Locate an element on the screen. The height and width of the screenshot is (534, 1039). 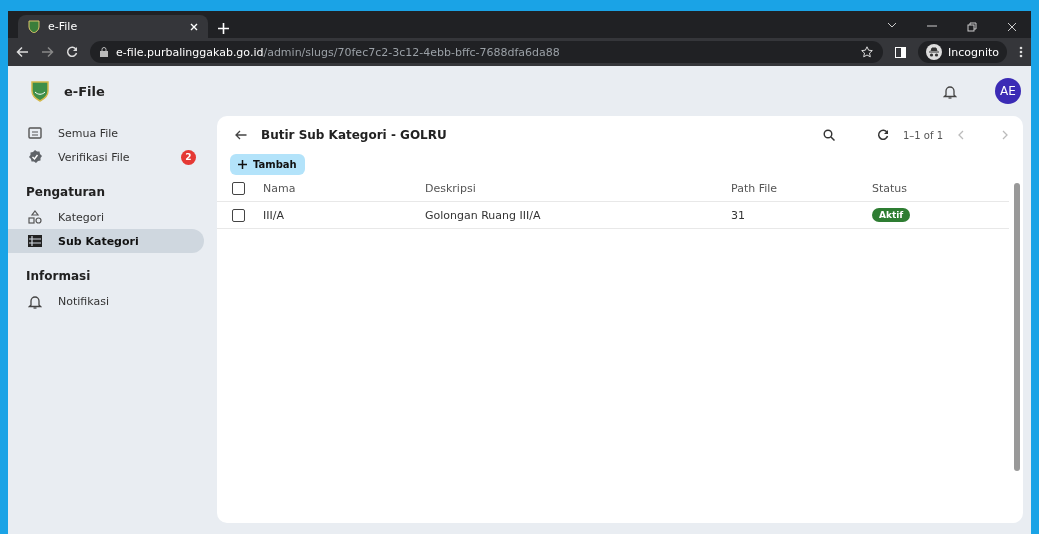
column-header: Nama is located at coordinates (279, 188).